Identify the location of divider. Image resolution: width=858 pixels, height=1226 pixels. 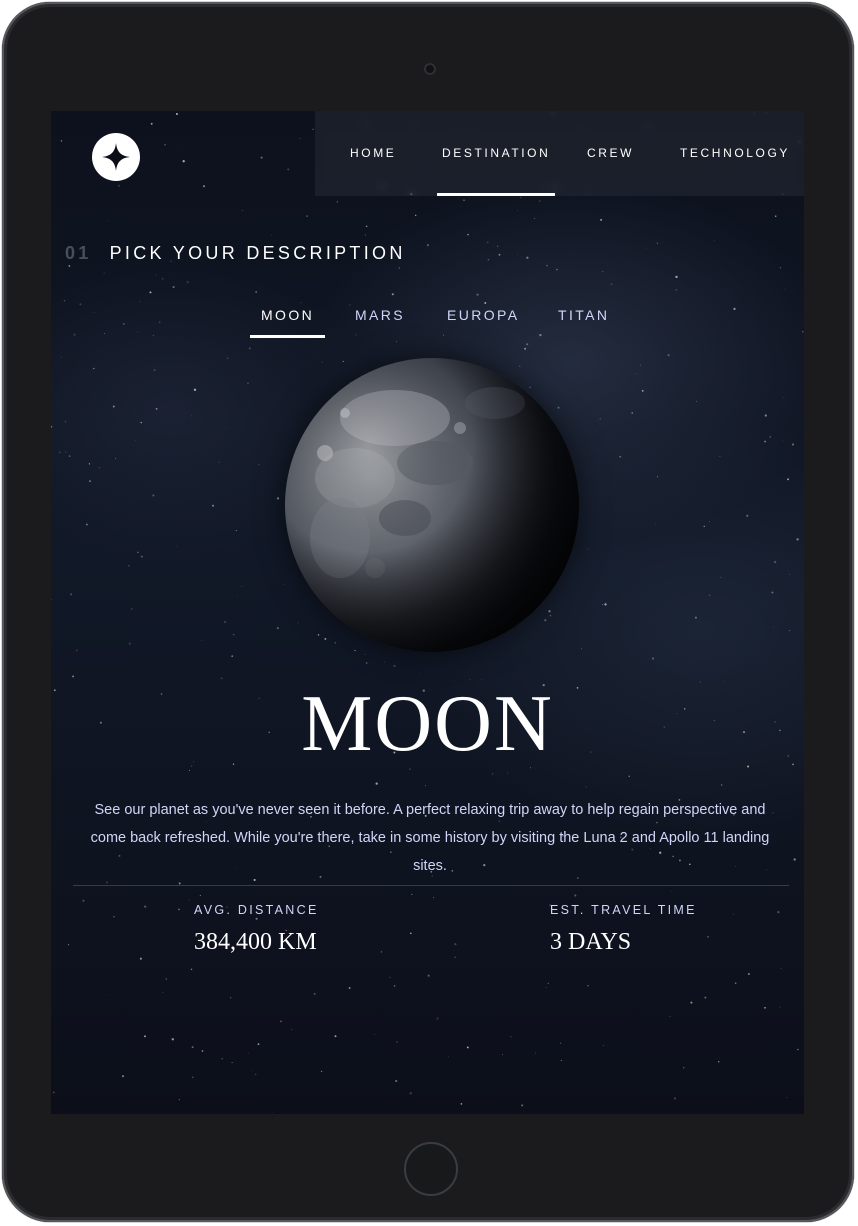
(431, 885).